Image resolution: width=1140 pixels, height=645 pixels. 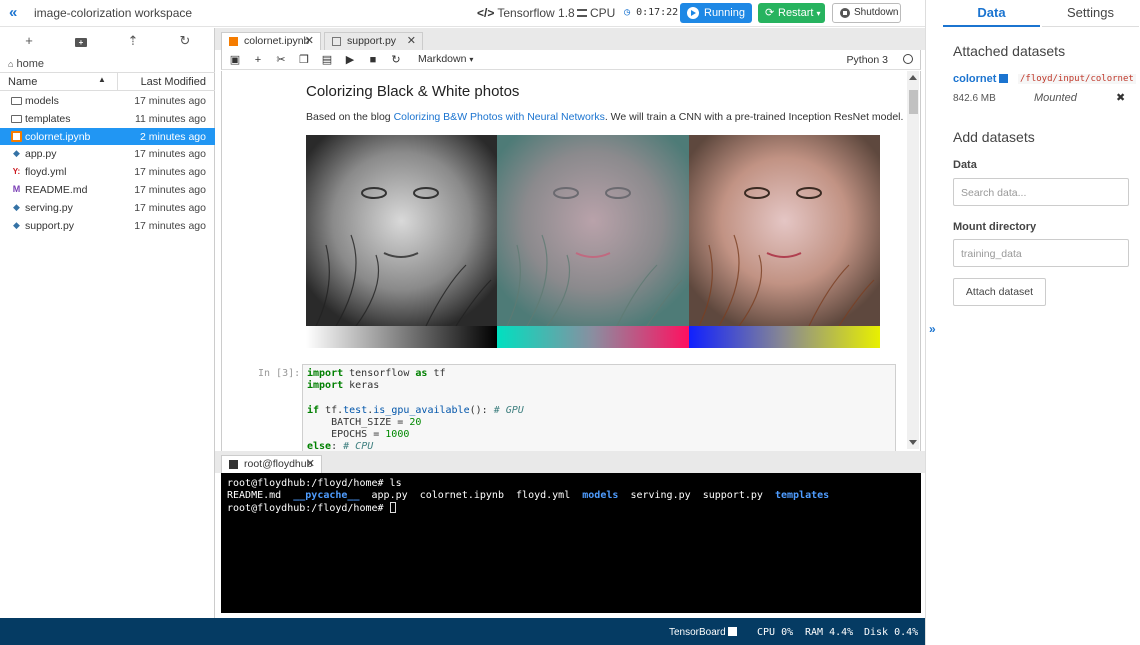 I want to click on file-name: colornet.ipynb, so click(x=58, y=136).